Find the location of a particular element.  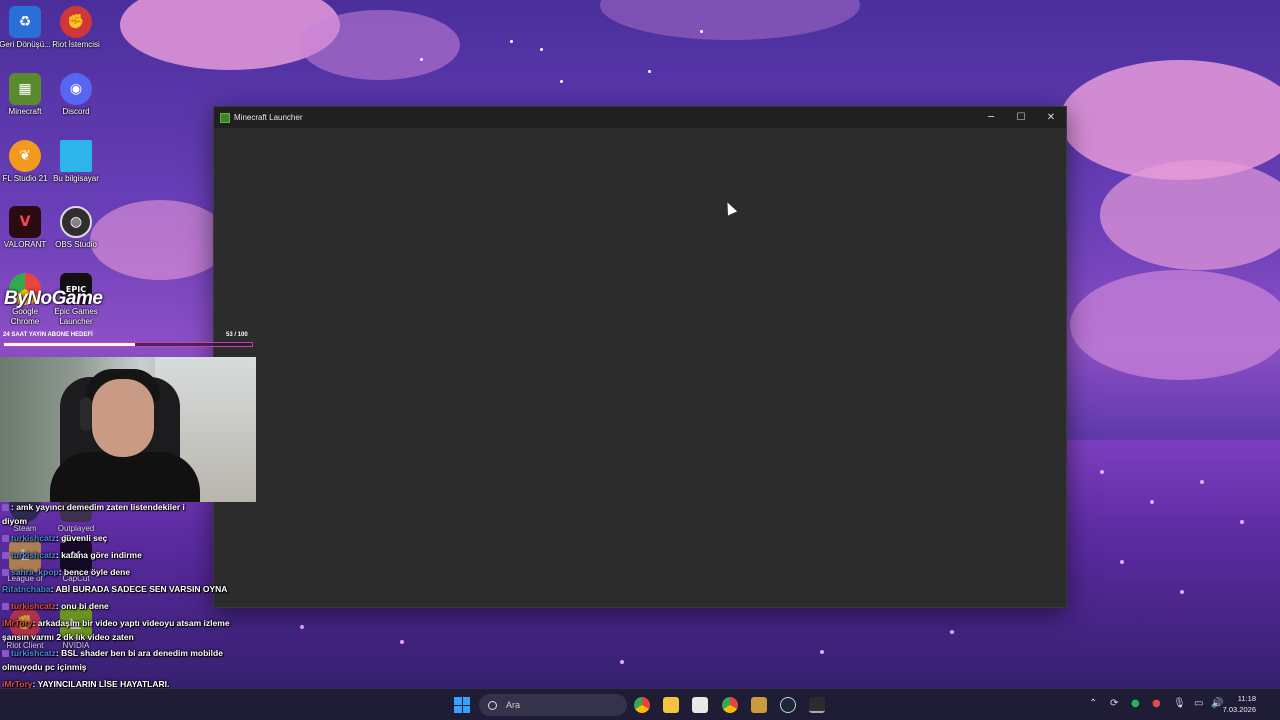

minecraft-icon is located at coordinates (225, 117).